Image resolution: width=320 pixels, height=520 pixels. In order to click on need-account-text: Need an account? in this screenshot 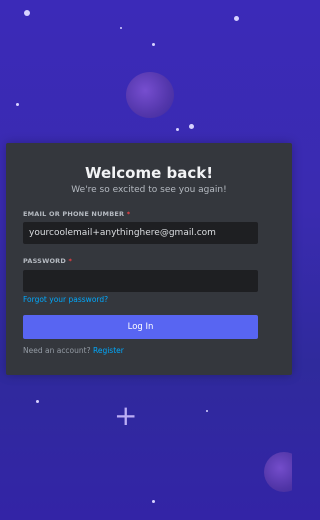, I will do `click(57, 350)`.